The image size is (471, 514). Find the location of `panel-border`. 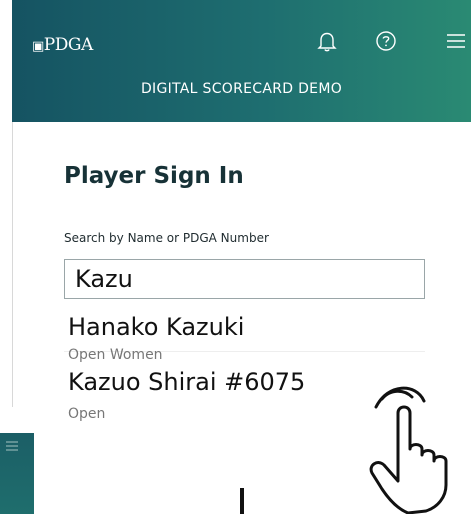

panel-border is located at coordinates (12, 264).